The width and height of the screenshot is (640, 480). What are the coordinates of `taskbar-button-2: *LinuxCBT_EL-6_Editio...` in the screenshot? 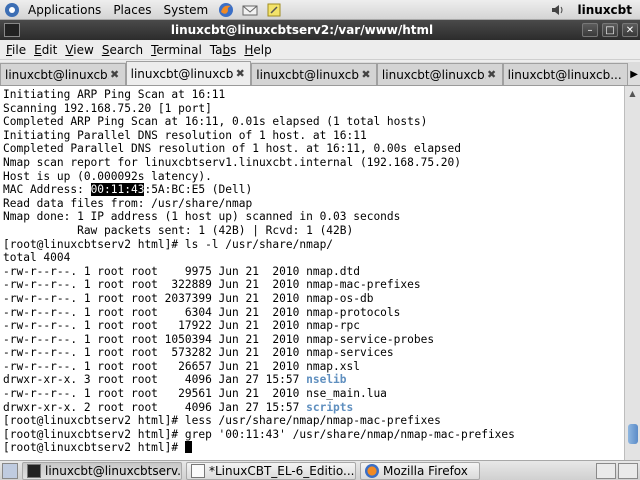 It's located at (271, 470).